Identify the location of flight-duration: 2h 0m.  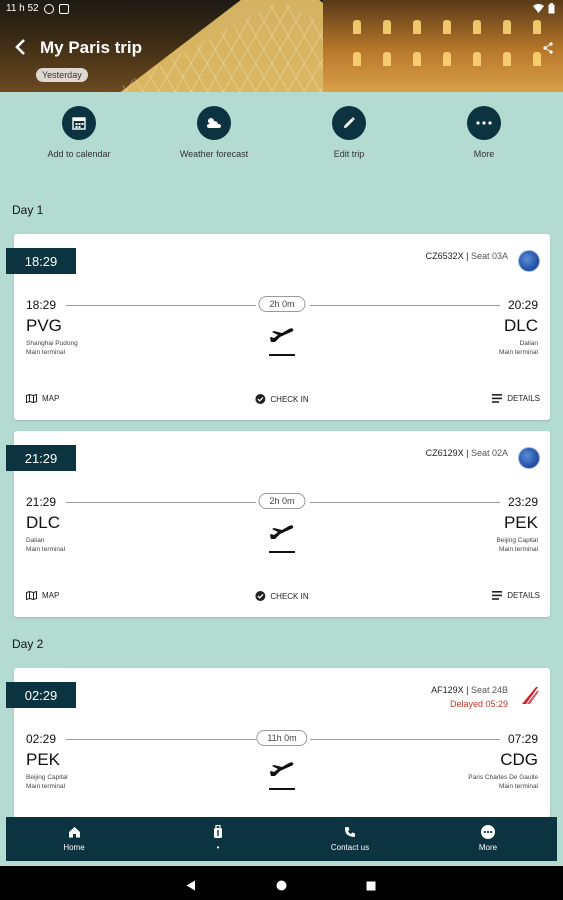
(282, 501).